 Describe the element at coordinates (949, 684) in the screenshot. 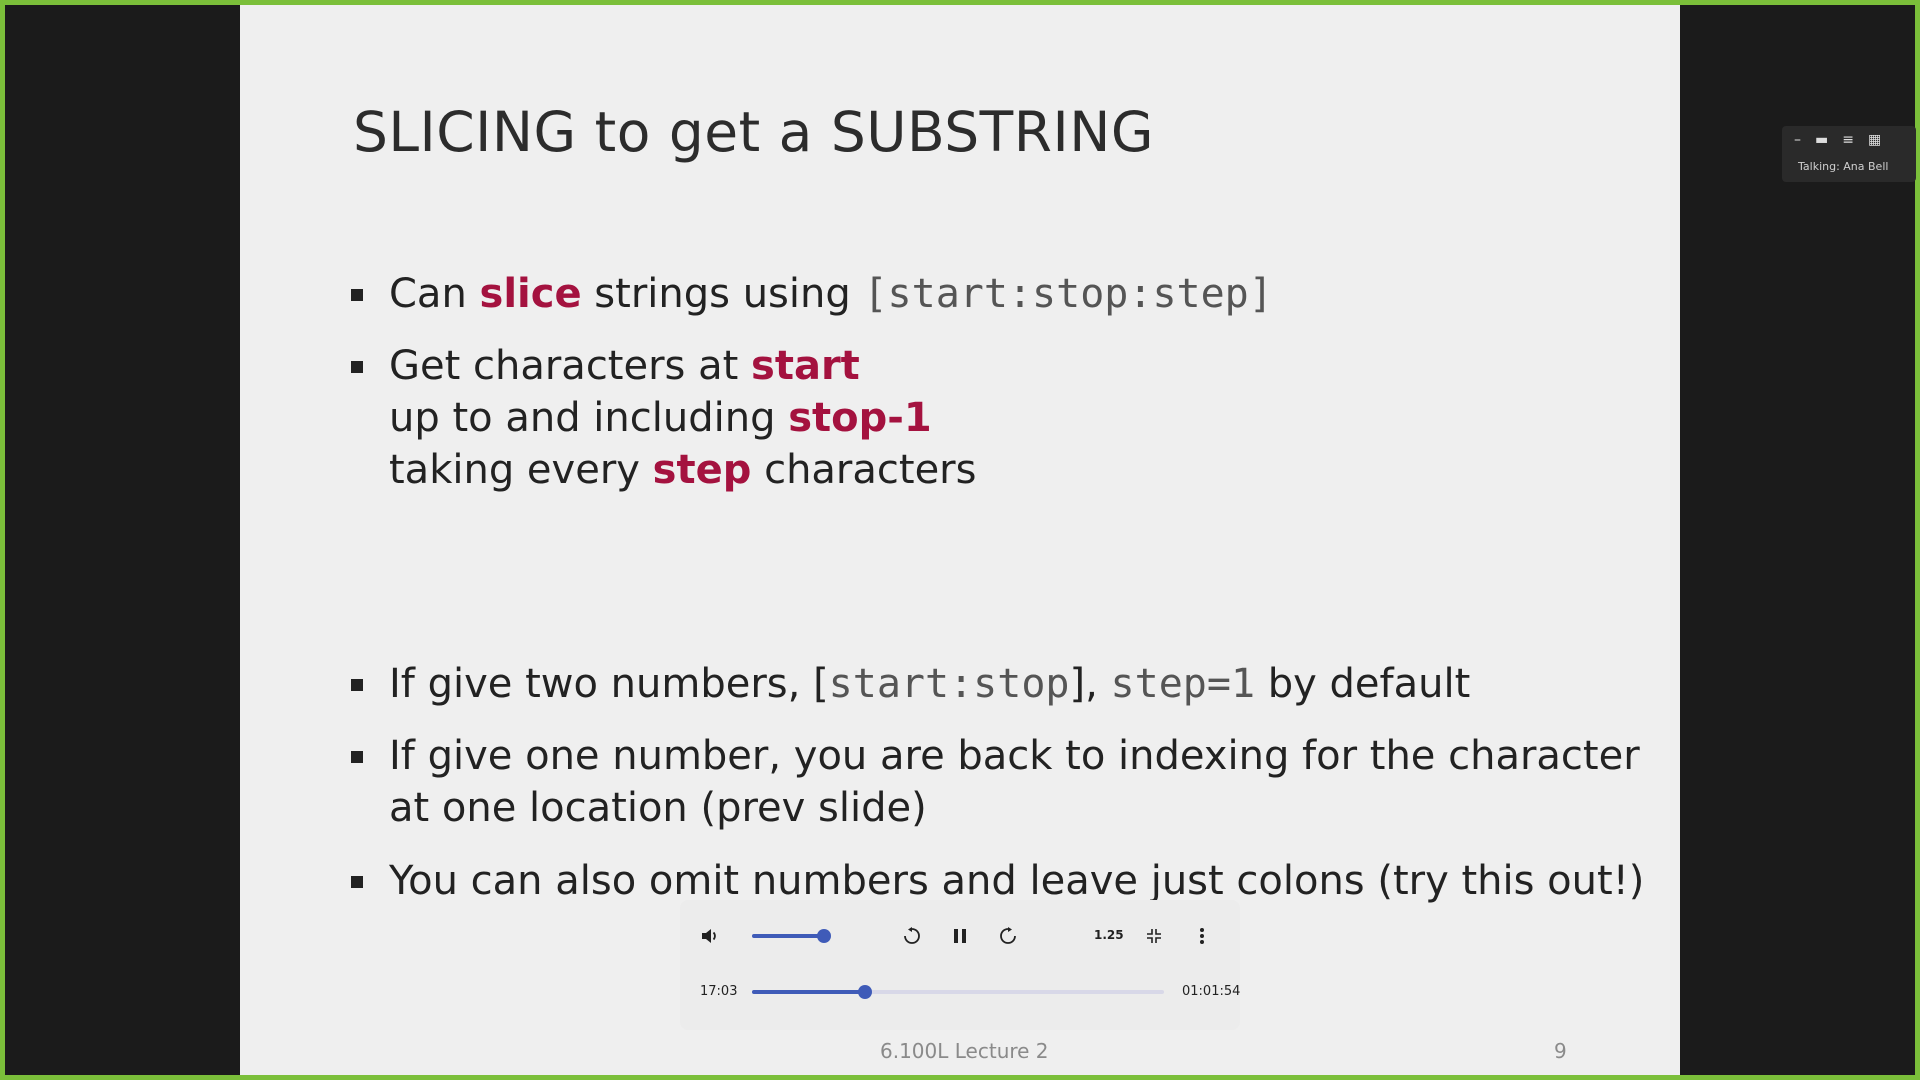

I see `code-syntax: start:stop` at that location.